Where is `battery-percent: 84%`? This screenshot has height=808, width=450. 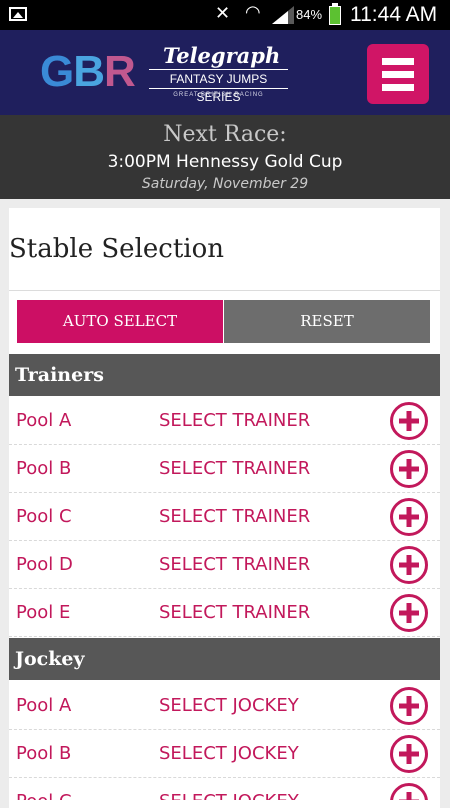
battery-percent: 84% is located at coordinates (309, 14).